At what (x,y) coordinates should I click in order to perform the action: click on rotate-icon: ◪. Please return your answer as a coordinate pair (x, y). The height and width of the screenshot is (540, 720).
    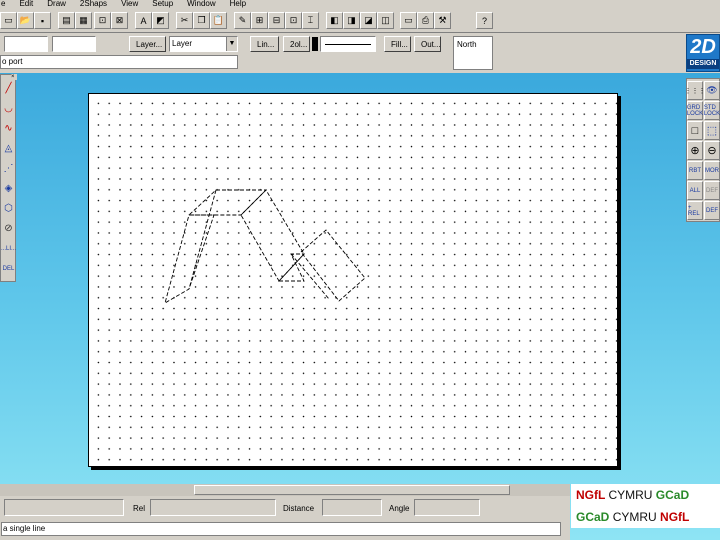
    Looking at the image, I should click on (368, 20).